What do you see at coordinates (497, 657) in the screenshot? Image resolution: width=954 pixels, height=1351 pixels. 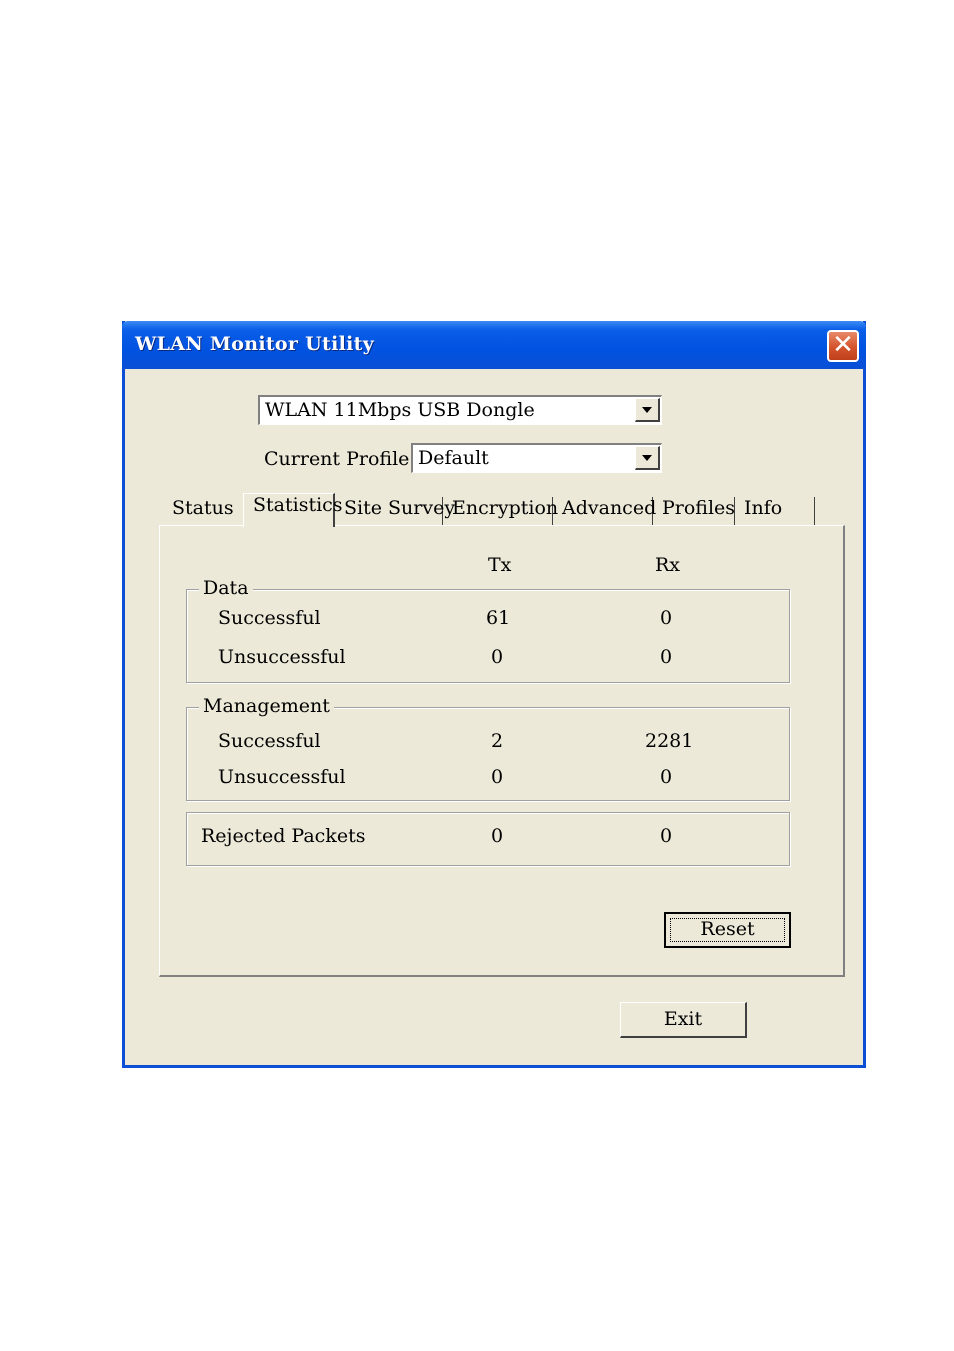 I see `data-unsuccessful-tx: 0` at bounding box center [497, 657].